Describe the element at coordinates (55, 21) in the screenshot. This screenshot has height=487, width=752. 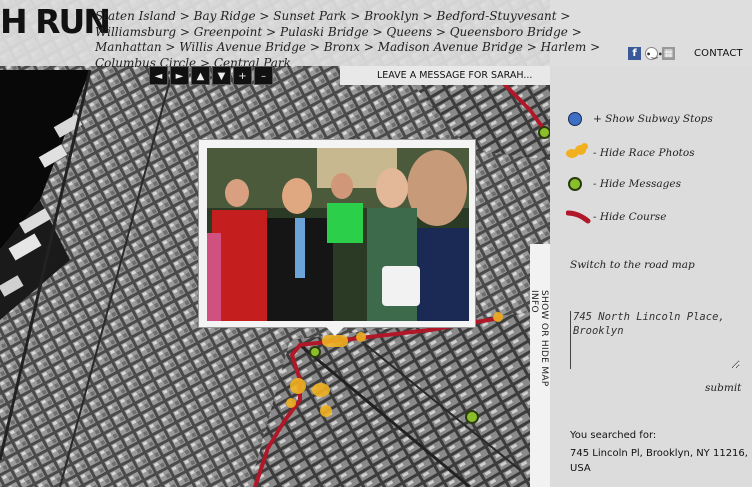
I see `site-logo: H RUN` at that location.